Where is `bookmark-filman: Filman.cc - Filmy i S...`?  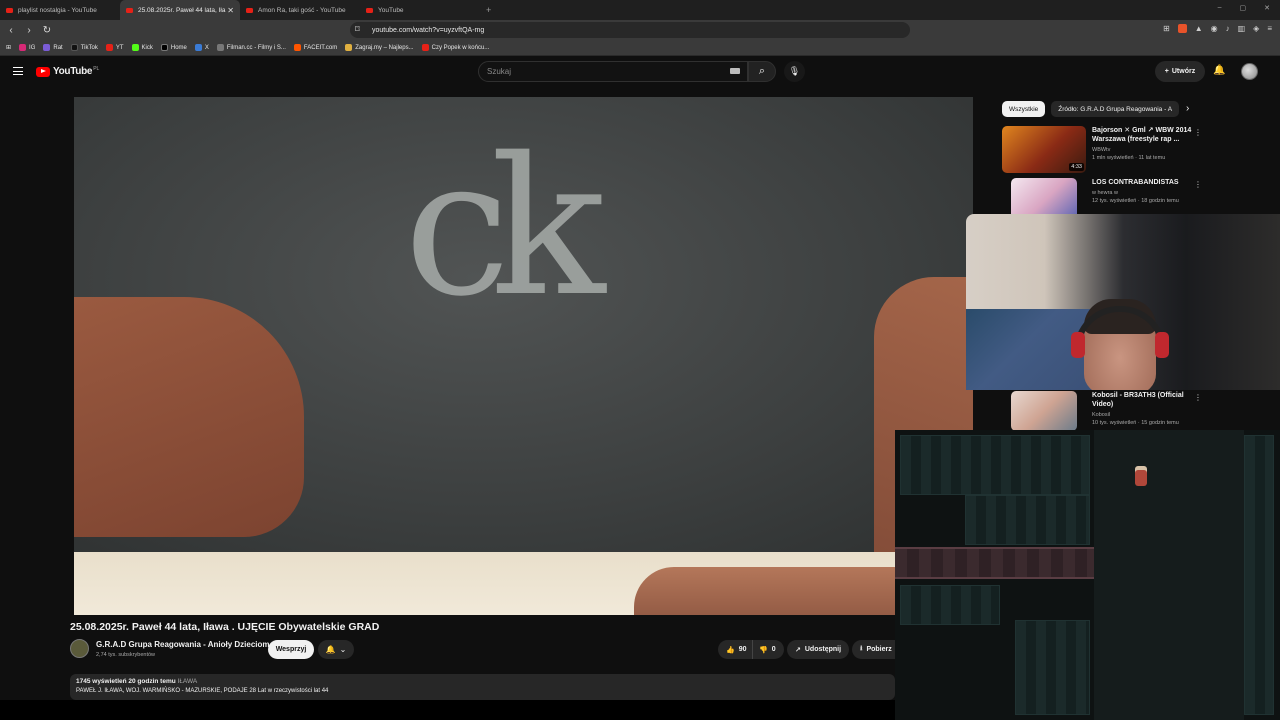 bookmark-filman: Filman.cc - Filmy i S... is located at coordinates (251, 47).